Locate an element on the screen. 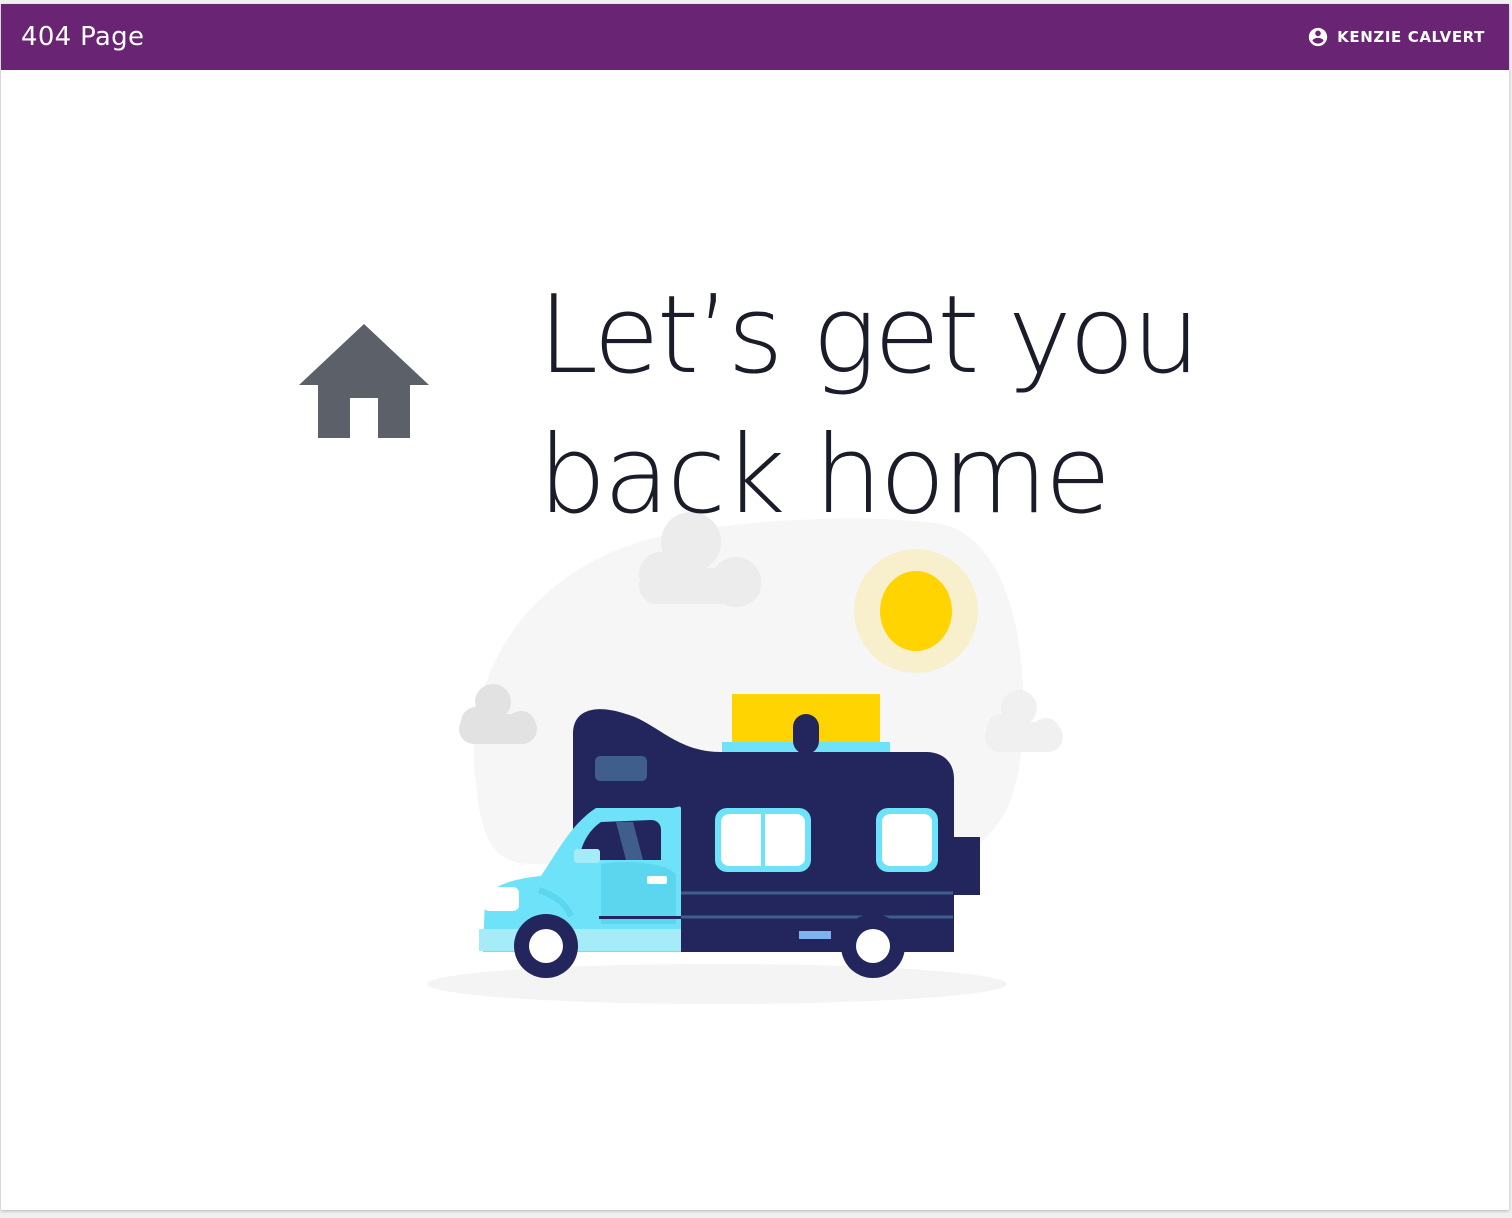  user-menu-button: KENZIE CALVERT is located at coordinates (1396, 37).